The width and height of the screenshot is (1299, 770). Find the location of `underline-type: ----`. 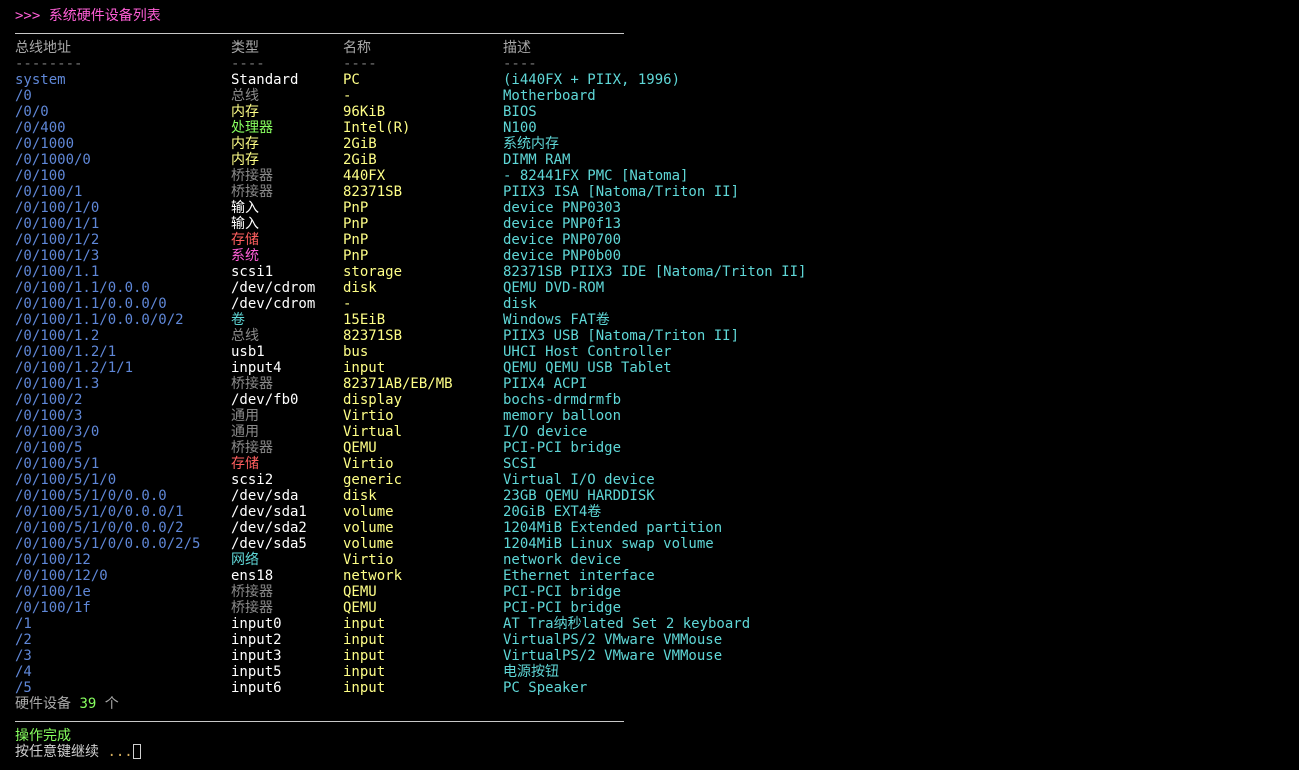

underline-type: ---- is located at coordinates (248, 64).